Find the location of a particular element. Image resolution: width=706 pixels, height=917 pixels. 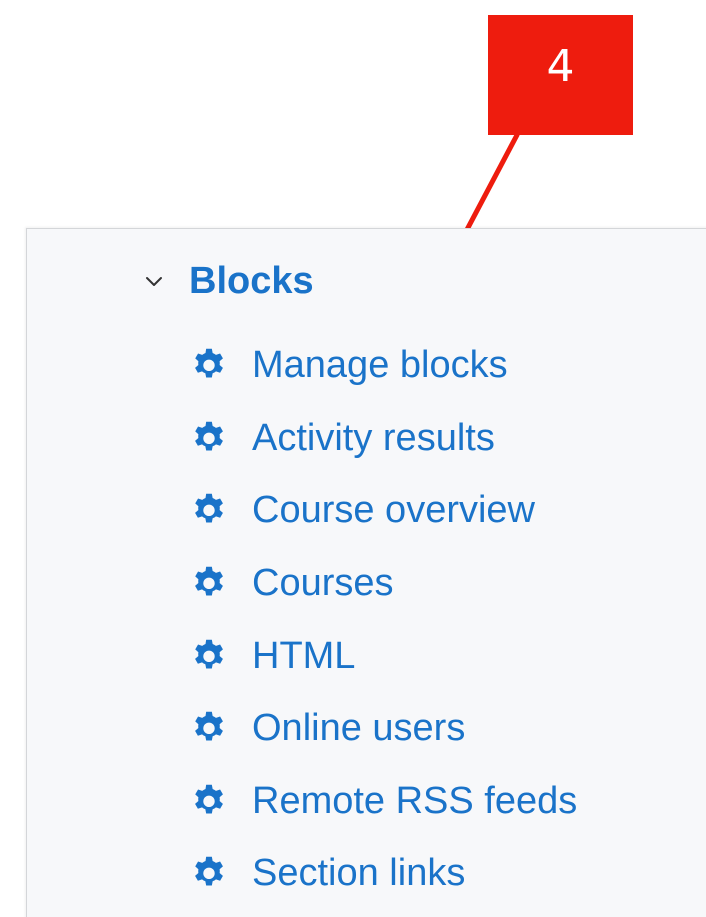

blocks-item-activity-results: Activity results is located at coordinates (383, 438).